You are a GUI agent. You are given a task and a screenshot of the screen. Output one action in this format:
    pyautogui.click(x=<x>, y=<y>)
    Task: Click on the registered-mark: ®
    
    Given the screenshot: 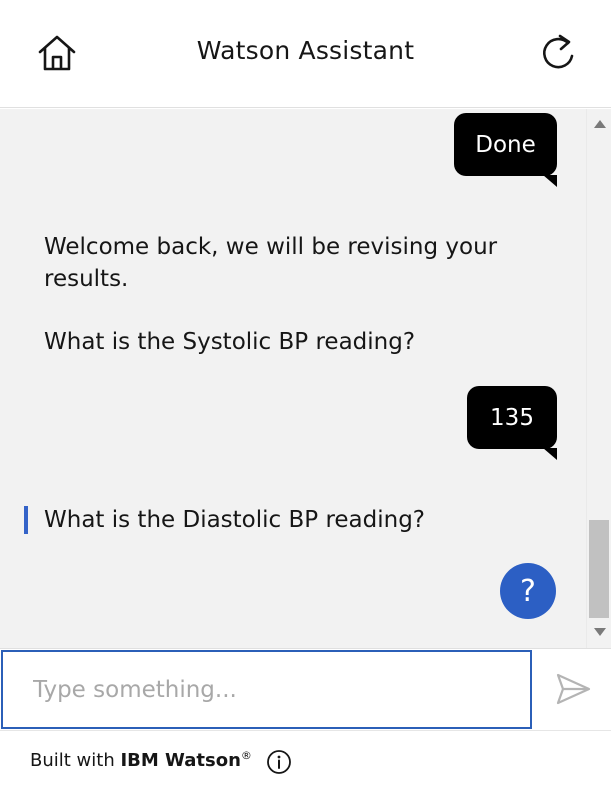 What is the action you would take?
    pyautogui.click(x=246, y=755)
    